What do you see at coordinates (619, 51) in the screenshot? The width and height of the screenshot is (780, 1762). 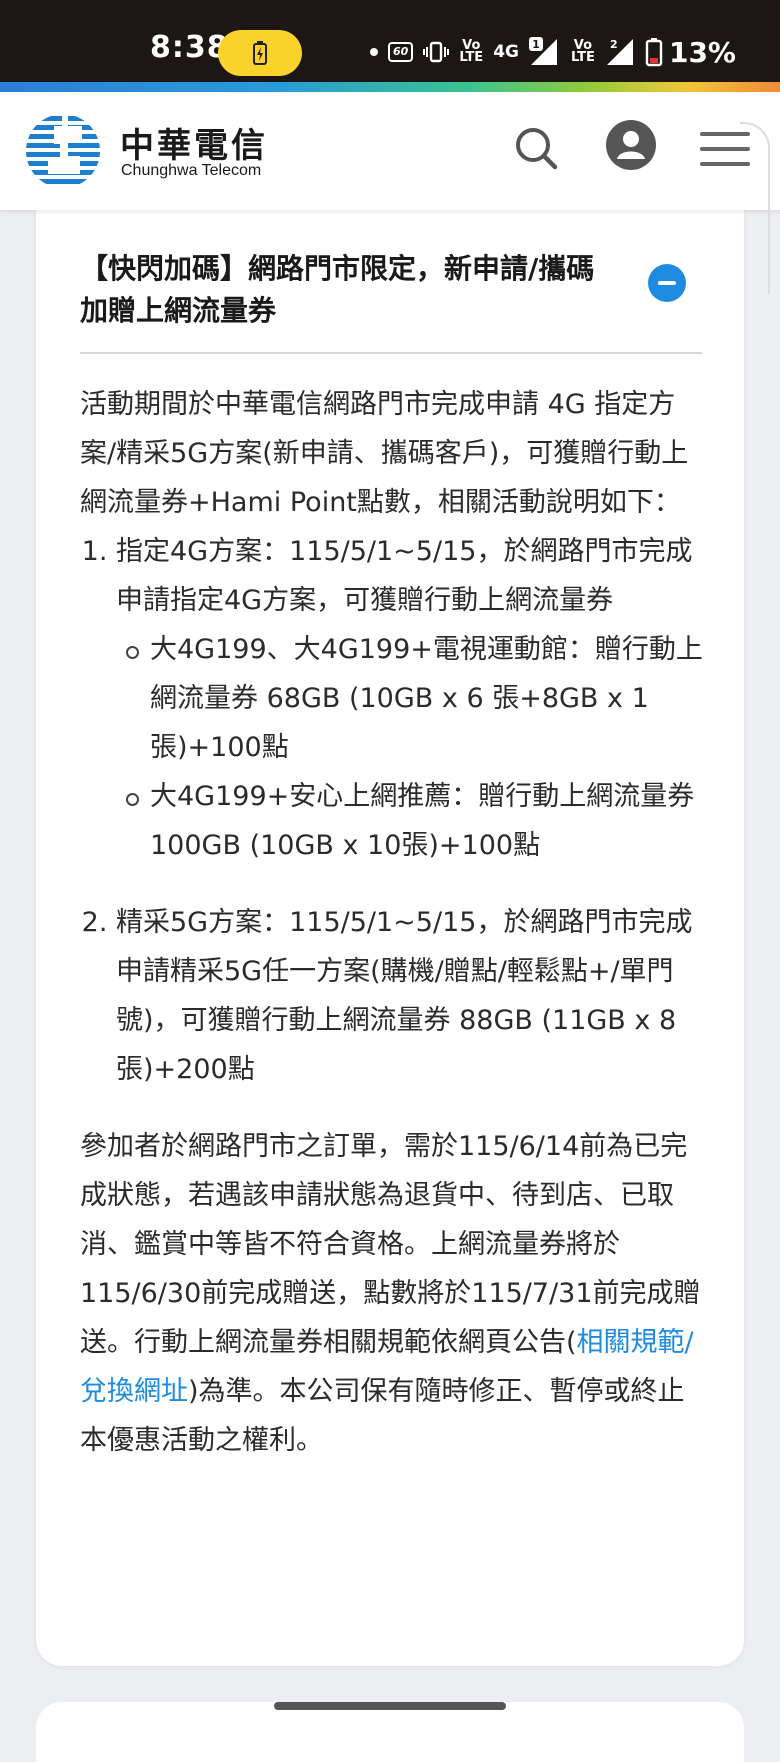 I see `signal-icon-2: 2` at bounding box center [619, 51].